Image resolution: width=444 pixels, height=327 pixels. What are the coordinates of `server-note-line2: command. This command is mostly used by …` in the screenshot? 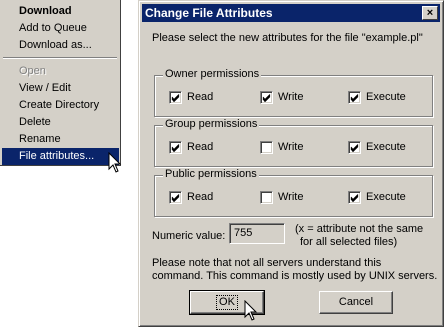 It's located at (295, 276).